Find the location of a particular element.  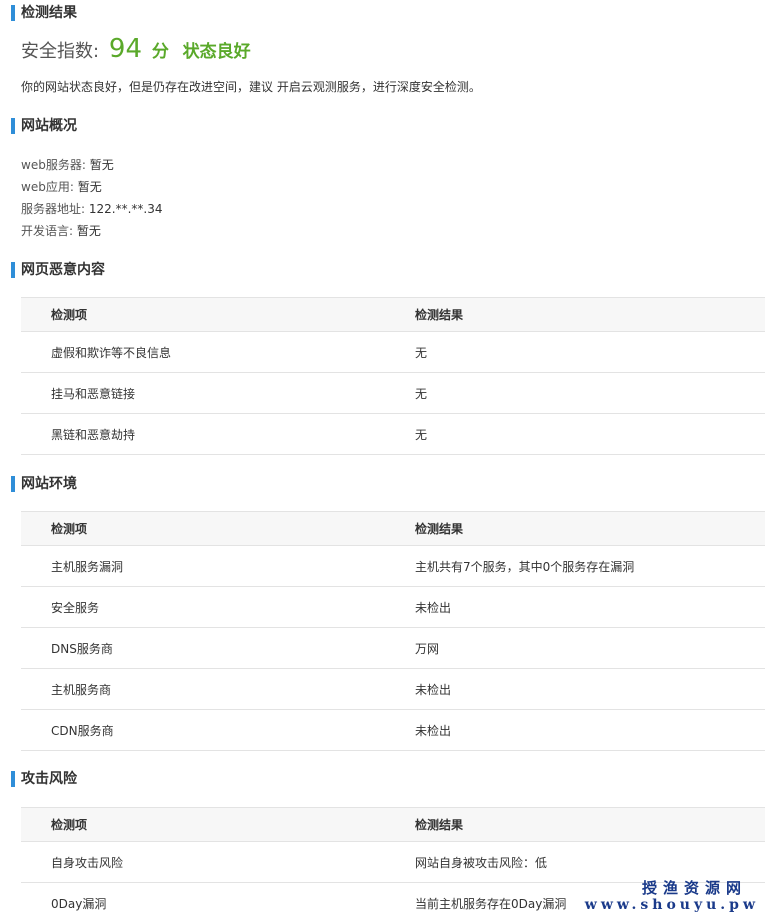

overview-item-server-address: 服务器地址: 122.**.**.34 is located at coordinates (92, 209).